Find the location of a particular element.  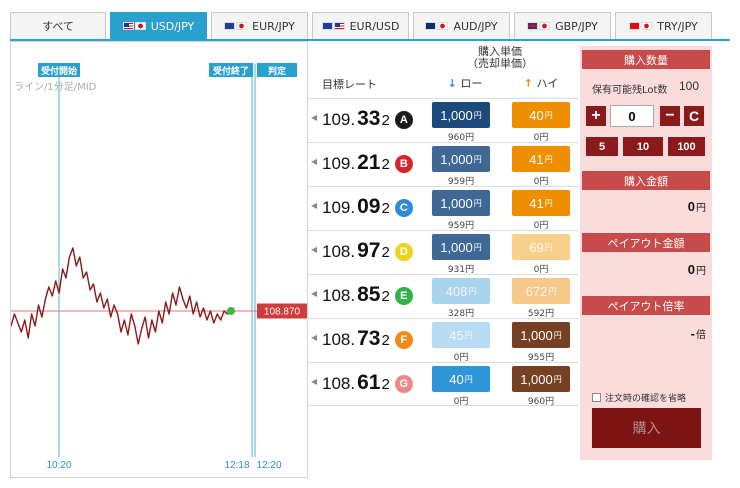

tab-audjpy: AUD/JPY is located at coordinates (461, 25).